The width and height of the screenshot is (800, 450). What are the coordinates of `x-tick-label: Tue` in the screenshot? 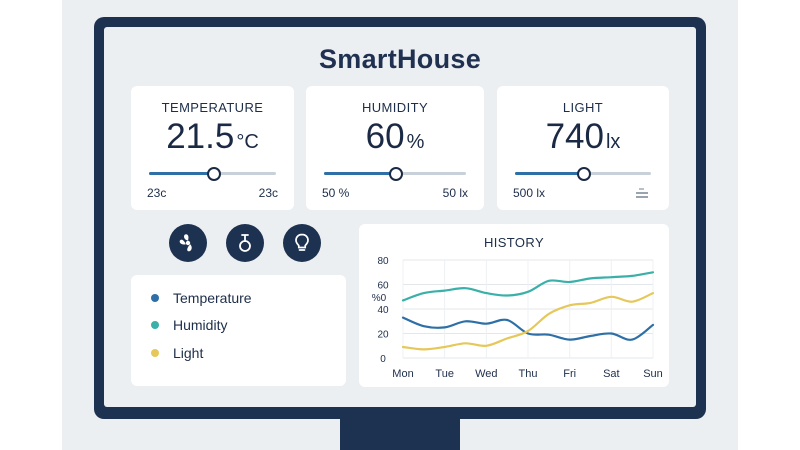 It's located at (444, 374).